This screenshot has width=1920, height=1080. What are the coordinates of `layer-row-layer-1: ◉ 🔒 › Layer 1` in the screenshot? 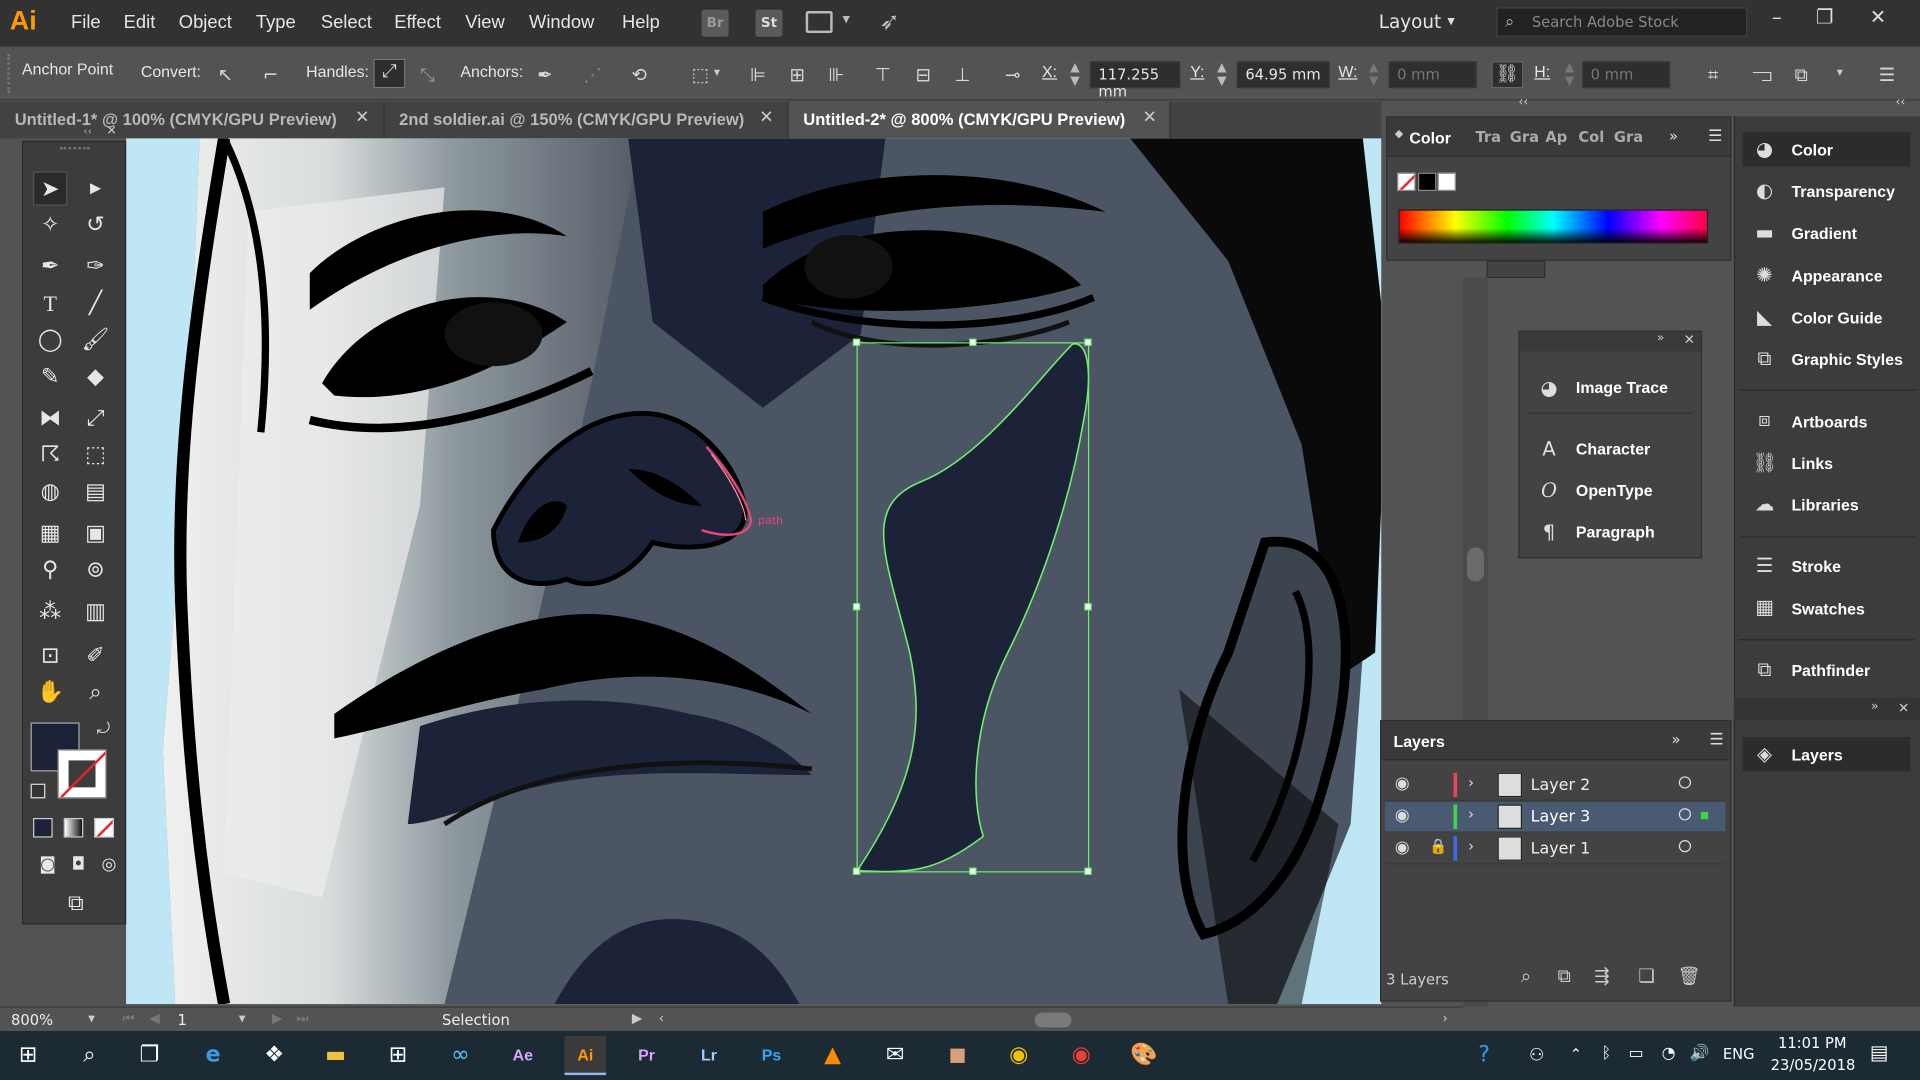 It's located at (1555, 849).